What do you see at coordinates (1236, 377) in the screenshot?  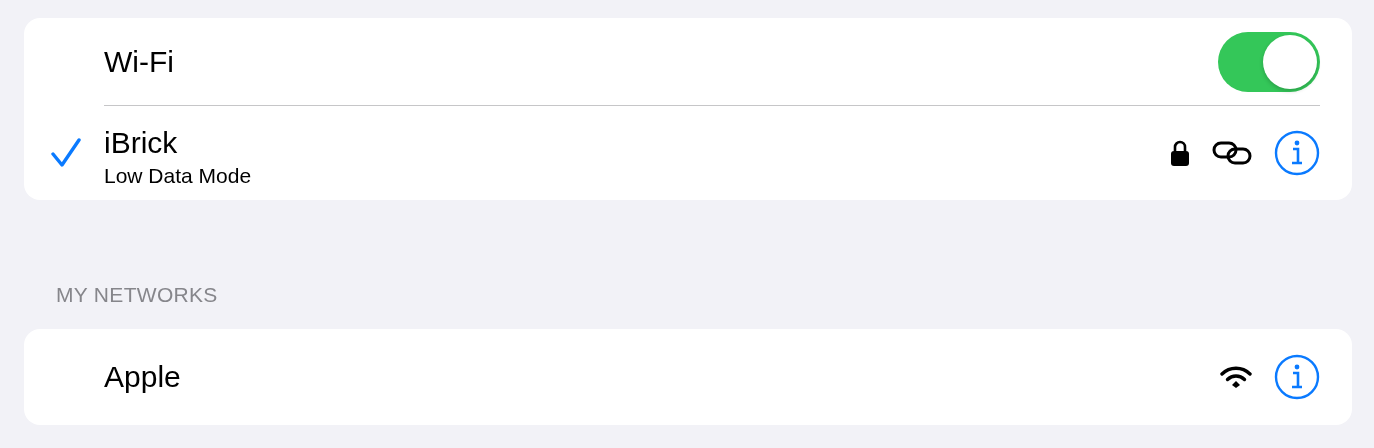 I see `wifi-signal-icon` at bounding box center [1236, 377].